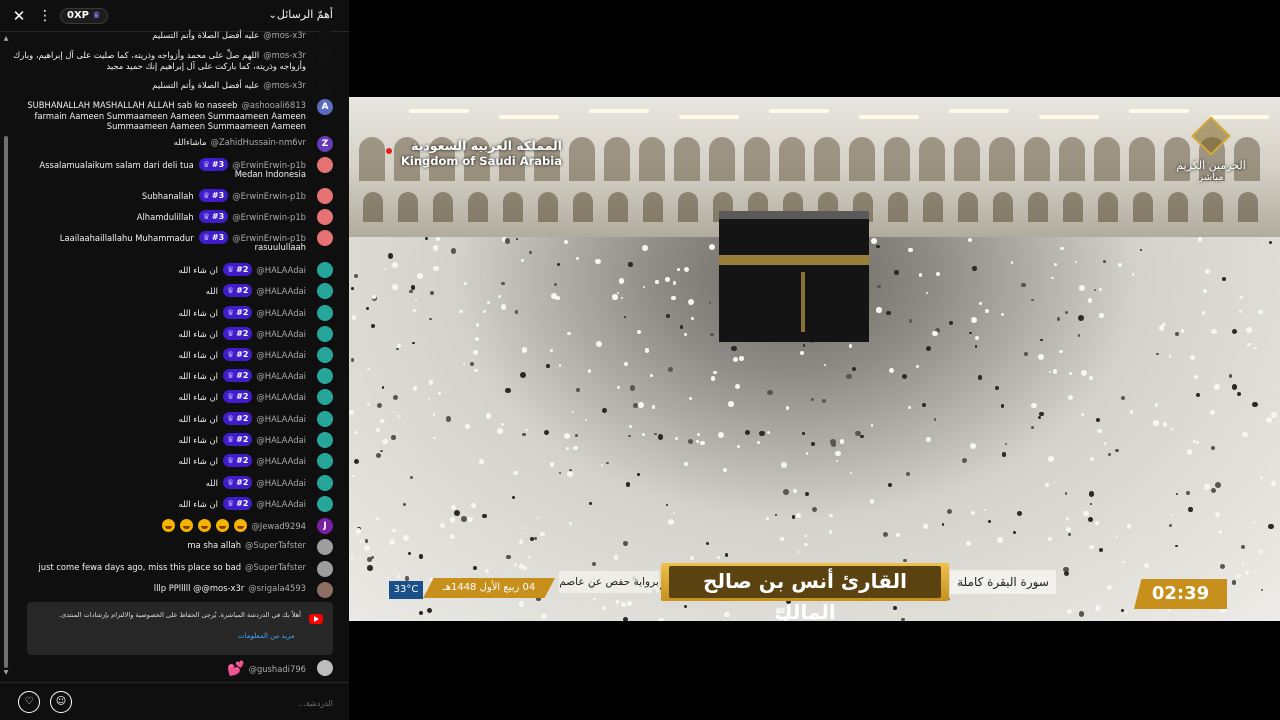 The image size is (1280, 720). I want to click on message-line: @SuperTafster ma sha allah, so click(246, 545).